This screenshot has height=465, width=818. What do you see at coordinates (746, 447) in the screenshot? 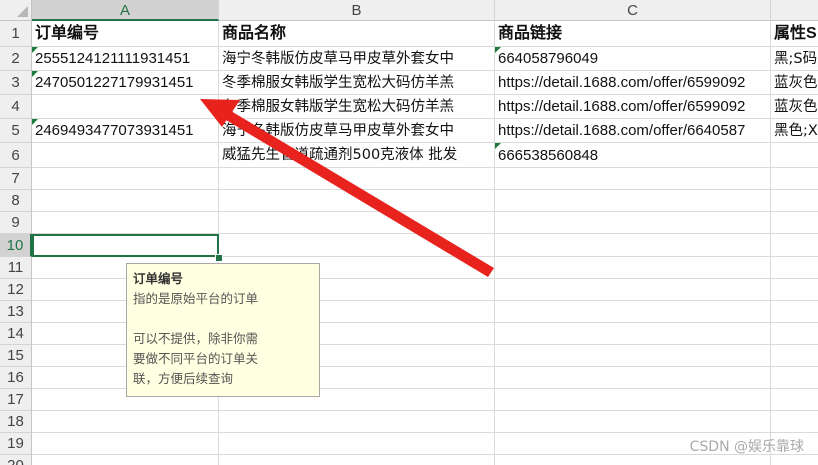
I see `watermark: CSDN @娱乐靠球` at bounding box center [746, 447].